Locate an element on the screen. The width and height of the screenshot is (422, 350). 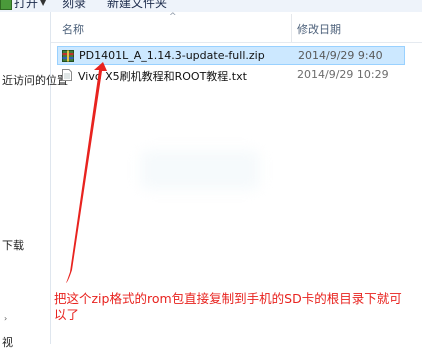
file-name: PD1401L_A_1.14.3-update-full.zip is located at coordinates (172, 55).